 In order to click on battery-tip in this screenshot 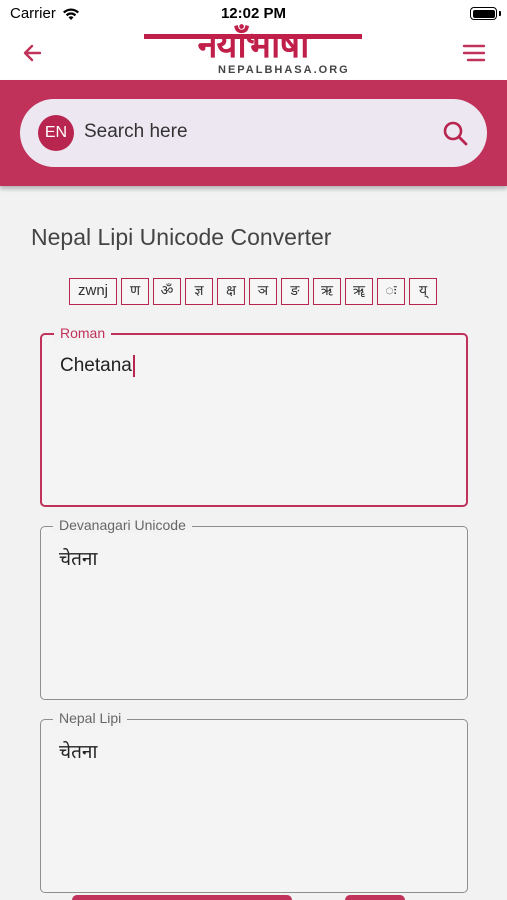, I will do `click(500, 13)`.